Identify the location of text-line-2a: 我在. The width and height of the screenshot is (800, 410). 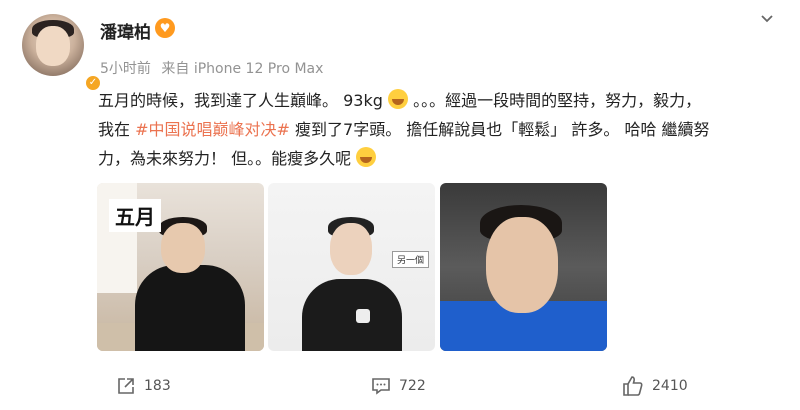
(117, 129).